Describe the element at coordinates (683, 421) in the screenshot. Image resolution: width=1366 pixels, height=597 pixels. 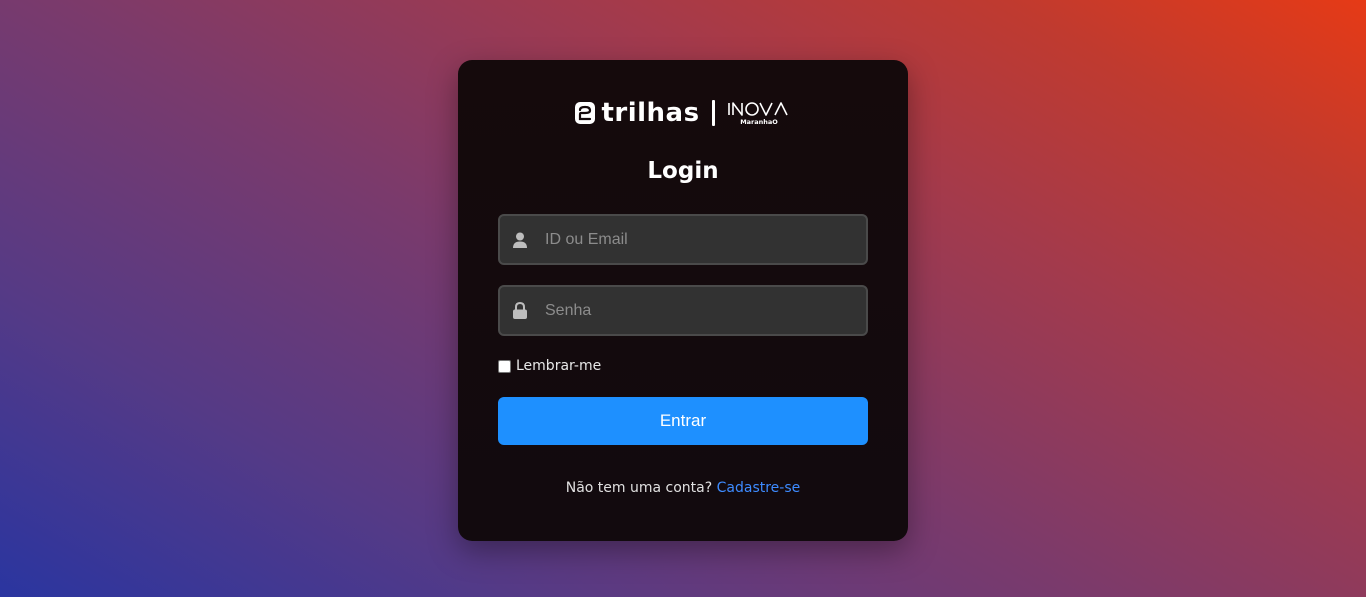
I see `login-button: Entrar` at that location.